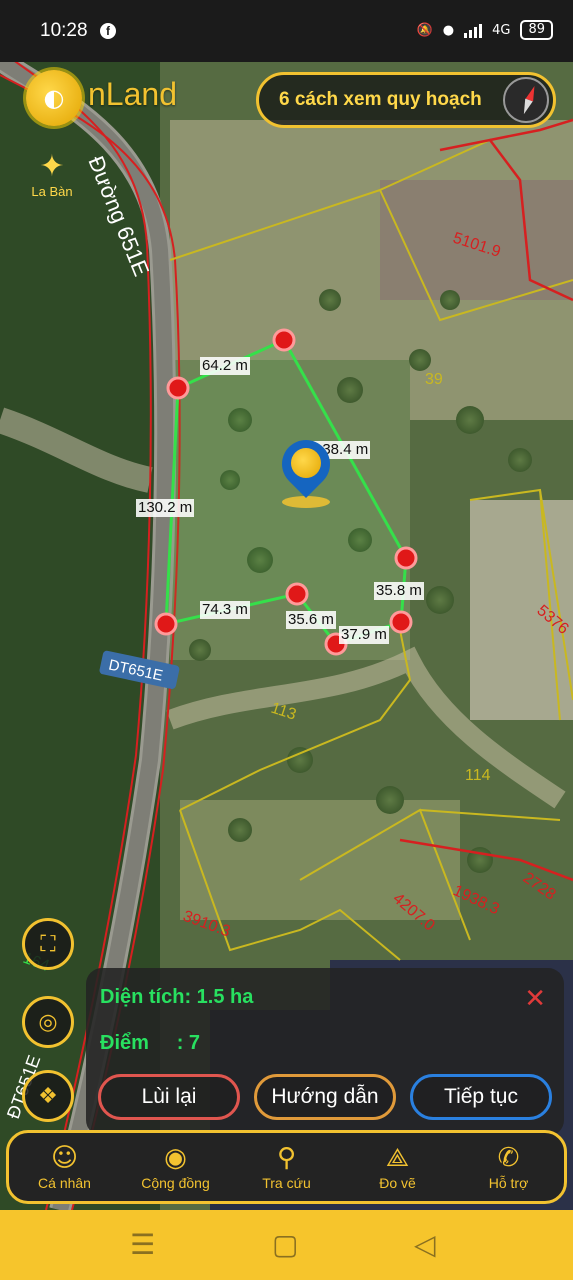 The image size is (573, 1280). Describe the element at coordinates (175, 1158) in the screenshot. I see `community-icon: ◉` at that location.